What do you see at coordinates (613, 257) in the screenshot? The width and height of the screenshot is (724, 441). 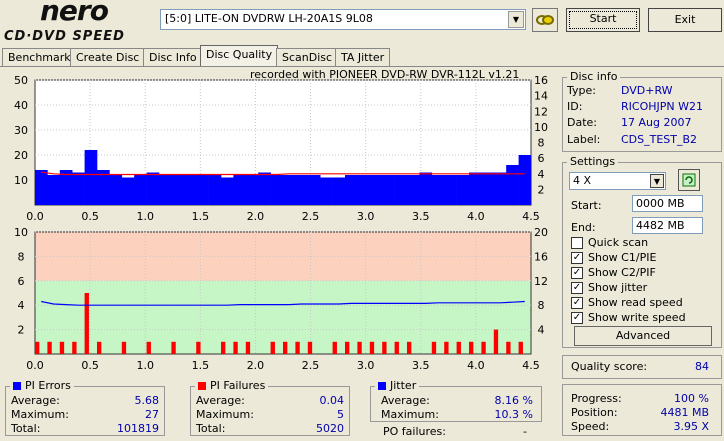 I see `checkbox-show-c1-pie: ✓ Show C1/PIE` at bounding box center [613, 257].